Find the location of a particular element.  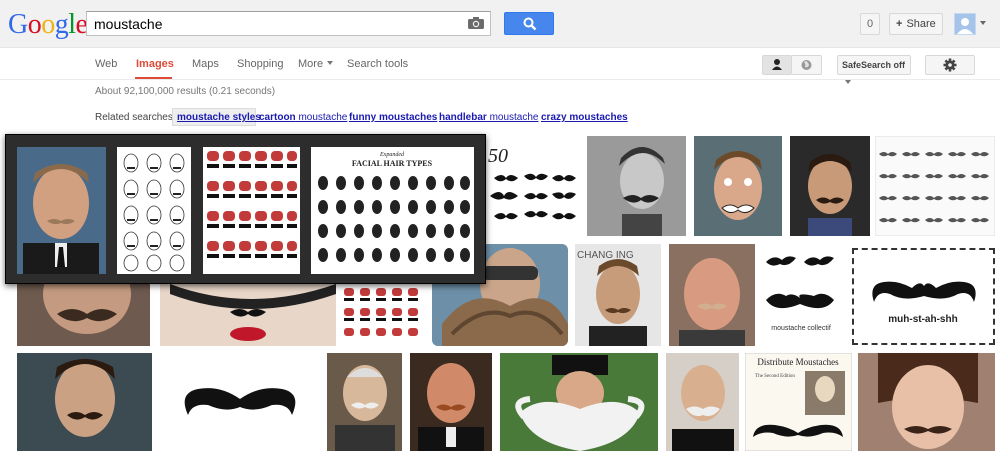

image-result: 50 is located at coordinates (533, 186).